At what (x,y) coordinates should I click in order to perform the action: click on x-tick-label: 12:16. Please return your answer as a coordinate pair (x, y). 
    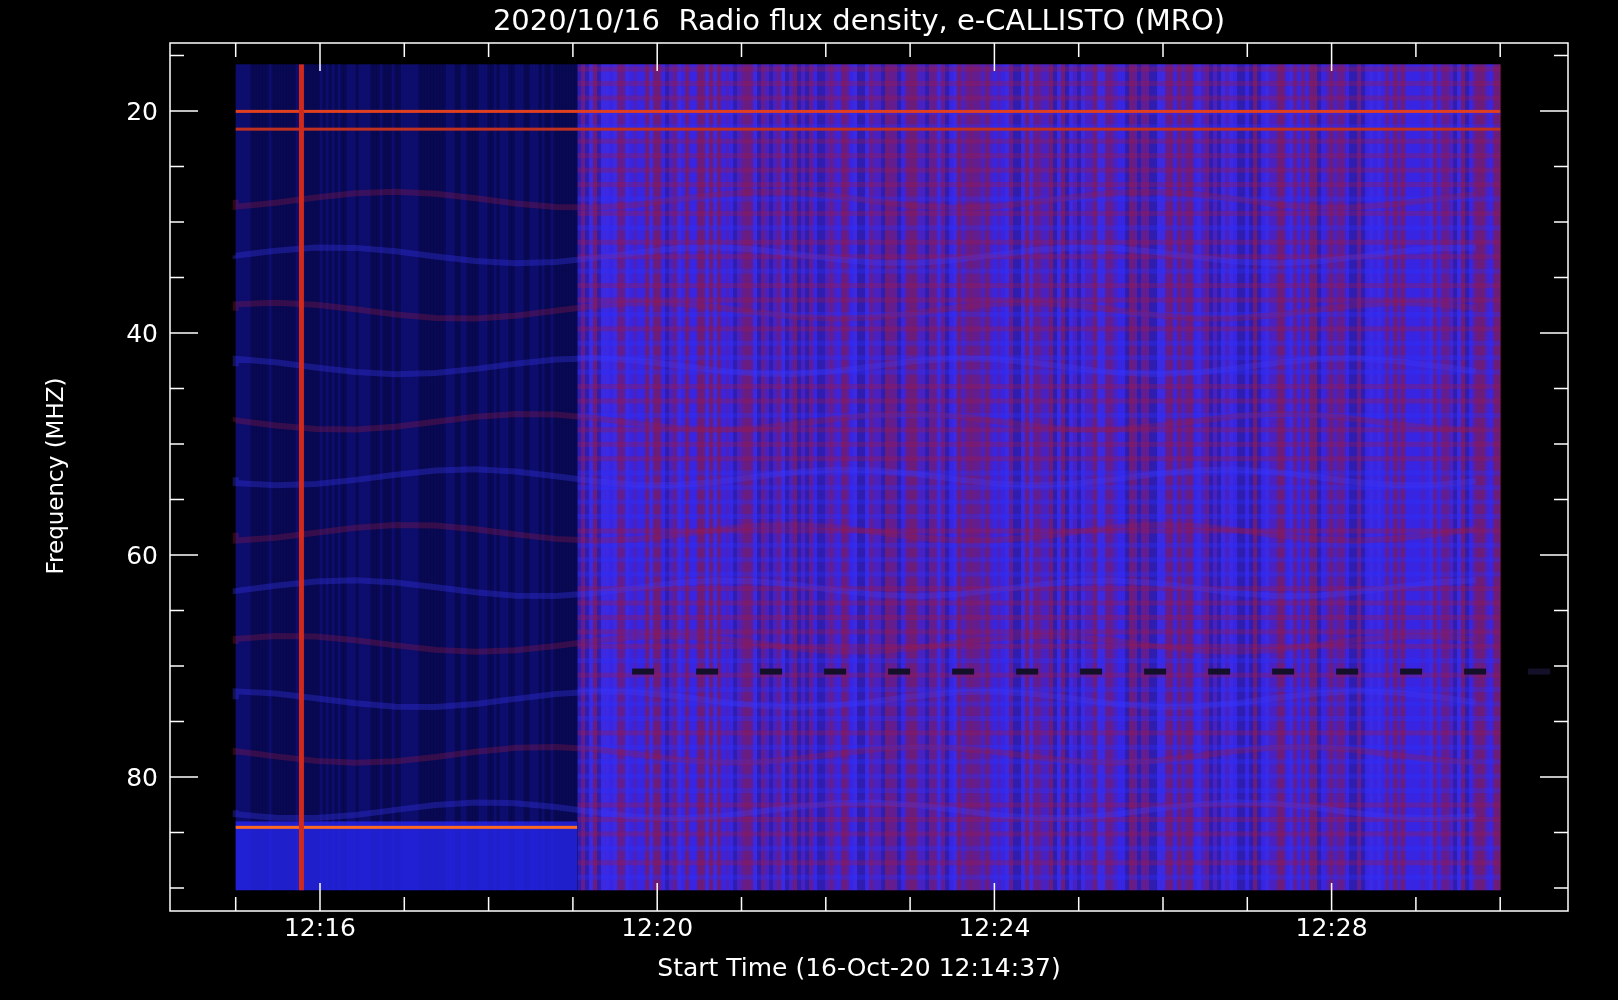
    Looking at the image, I should click on (320, 927).